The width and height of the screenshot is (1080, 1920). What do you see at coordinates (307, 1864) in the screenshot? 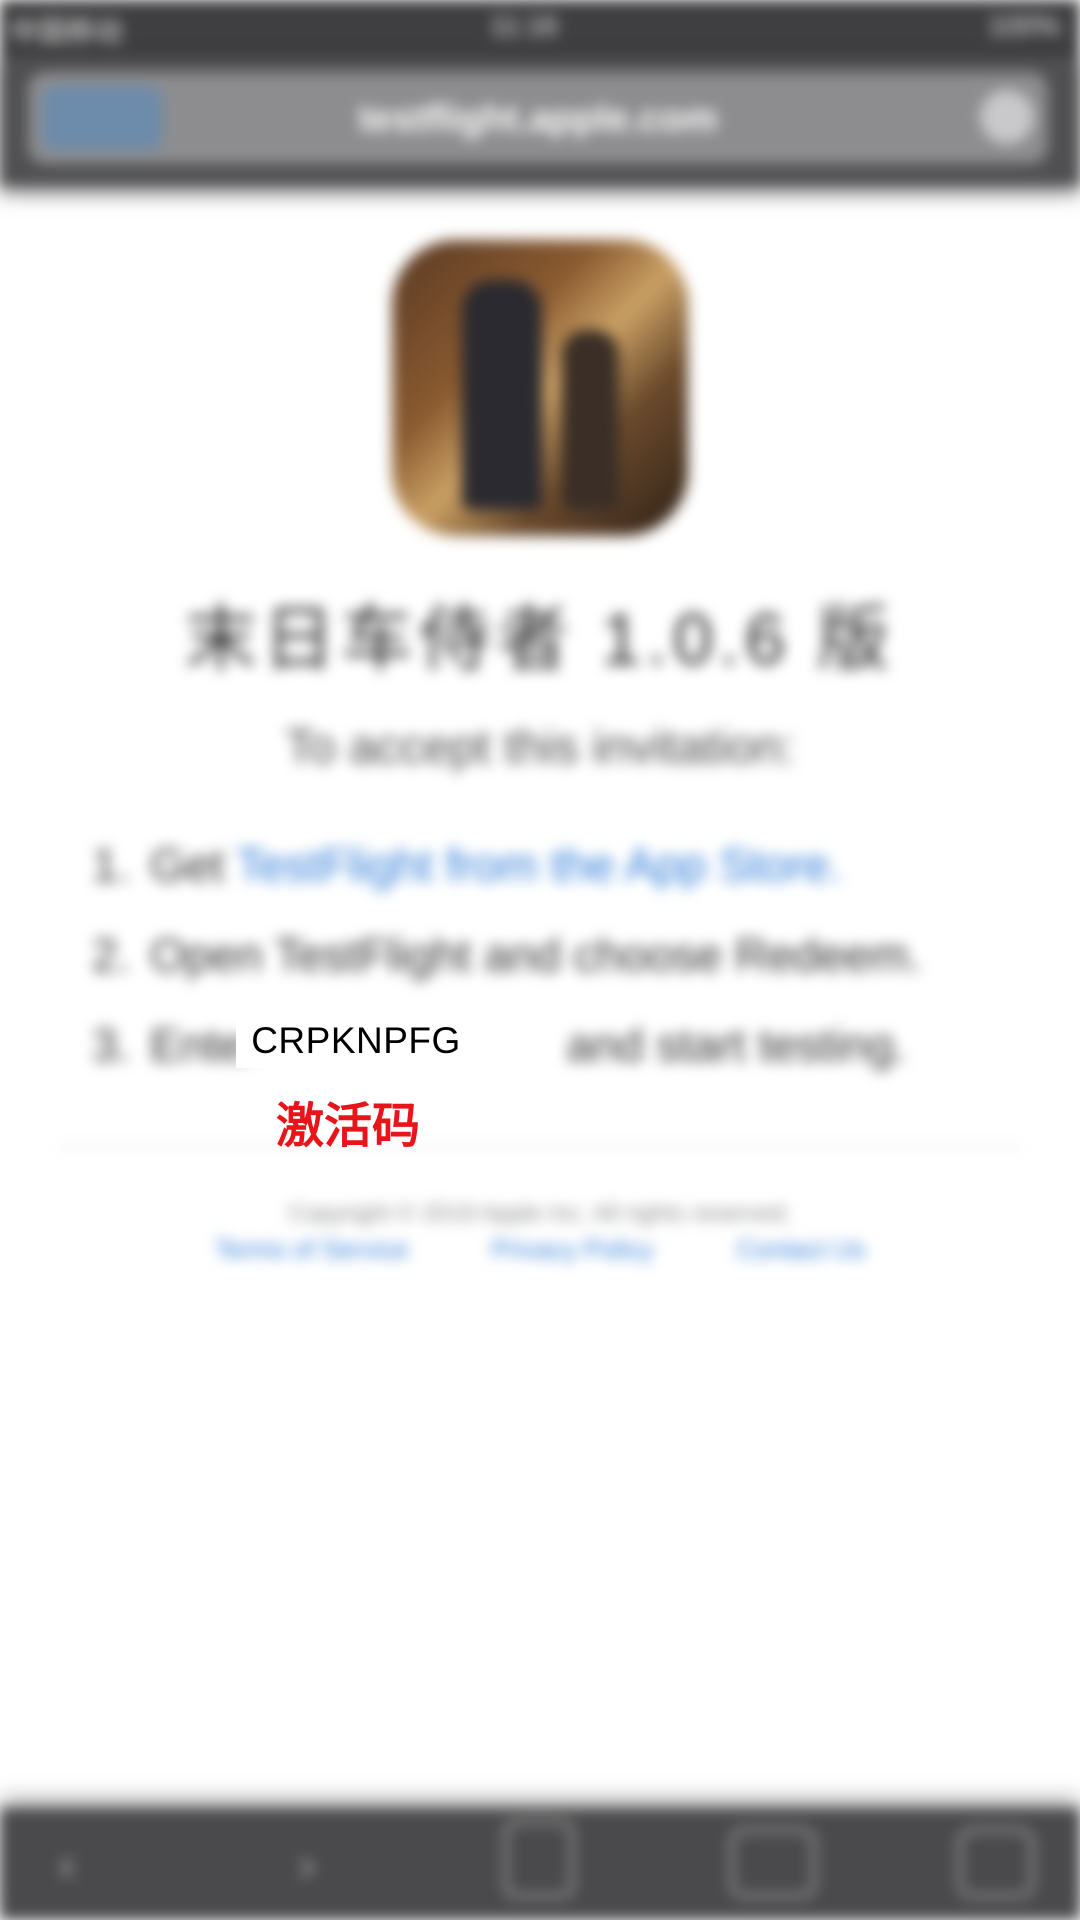
I see `forward-arrow-icon: ›` at bounding box center [307, 1864].